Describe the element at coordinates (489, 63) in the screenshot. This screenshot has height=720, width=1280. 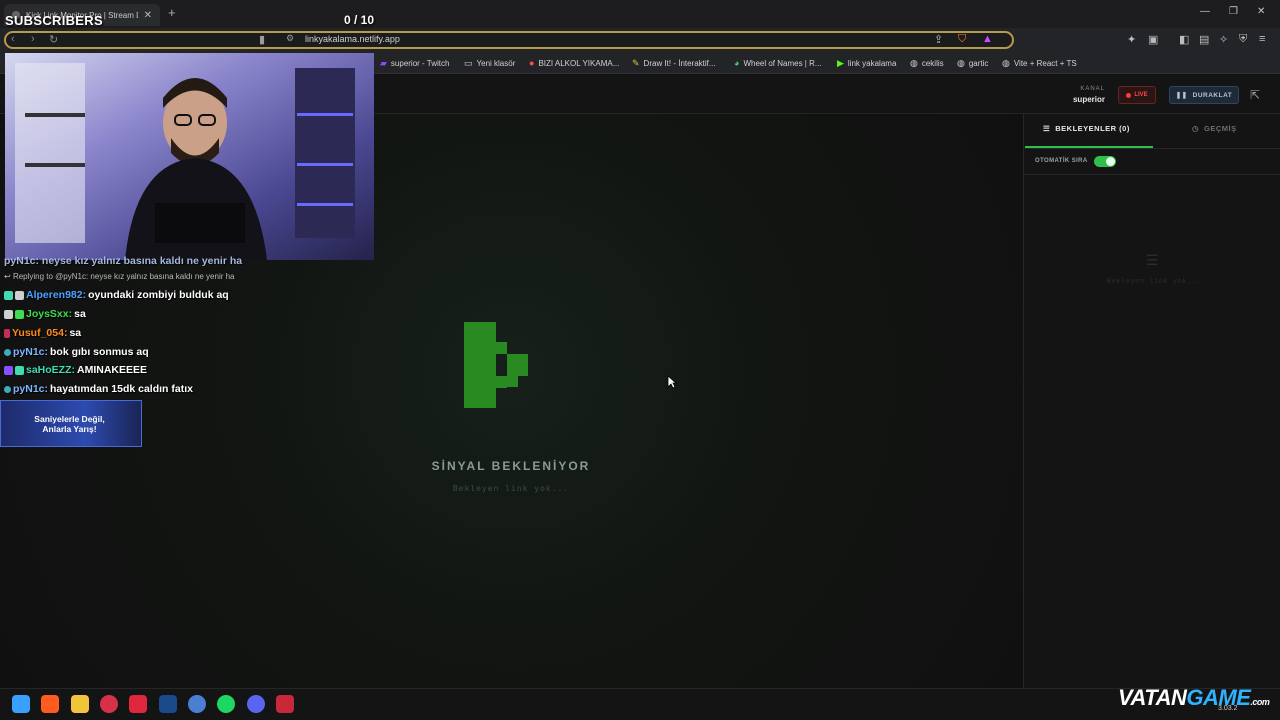
I see `bookmark-folder: ▭ Yeni klasör` at that location.